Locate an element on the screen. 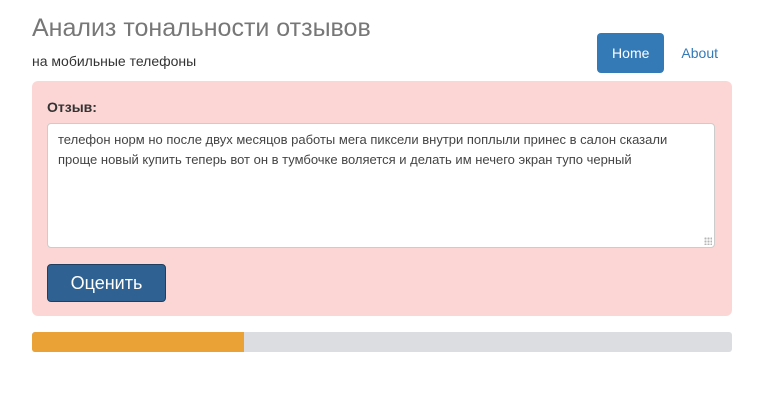 Image resolution: width=769 pixels, height=419 pixels. page-title: Анализ тональности отзывов is located at coordinates (201, 28).